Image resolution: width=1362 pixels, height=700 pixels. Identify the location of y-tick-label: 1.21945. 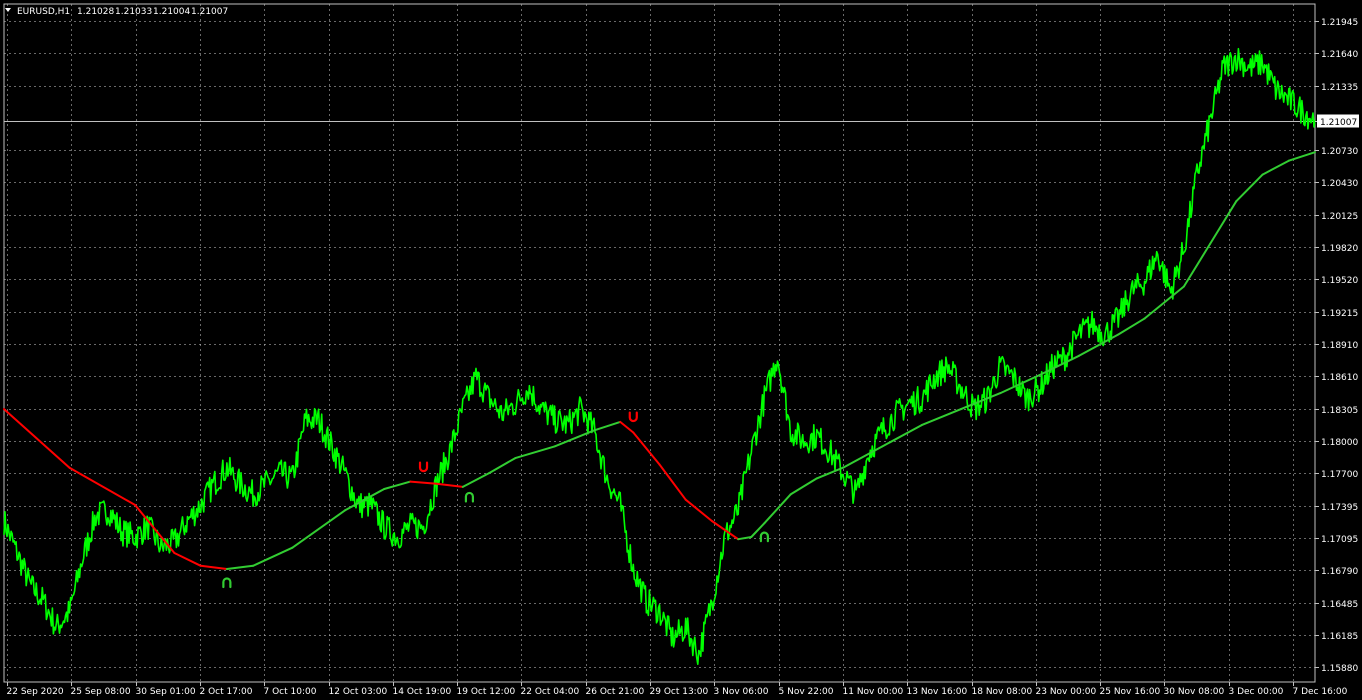
(1339, 23).